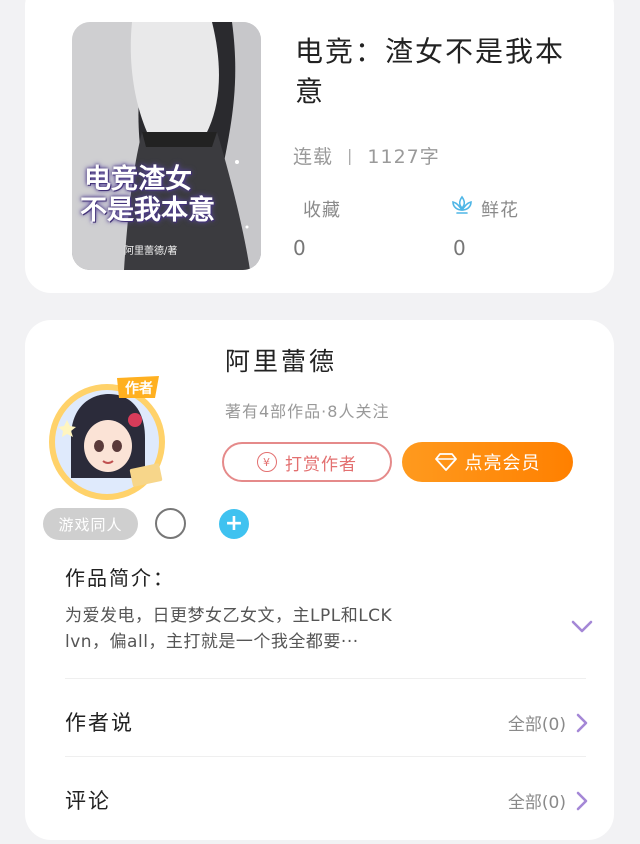  I want to click on collect-label: 收藏, so click(322, 209).